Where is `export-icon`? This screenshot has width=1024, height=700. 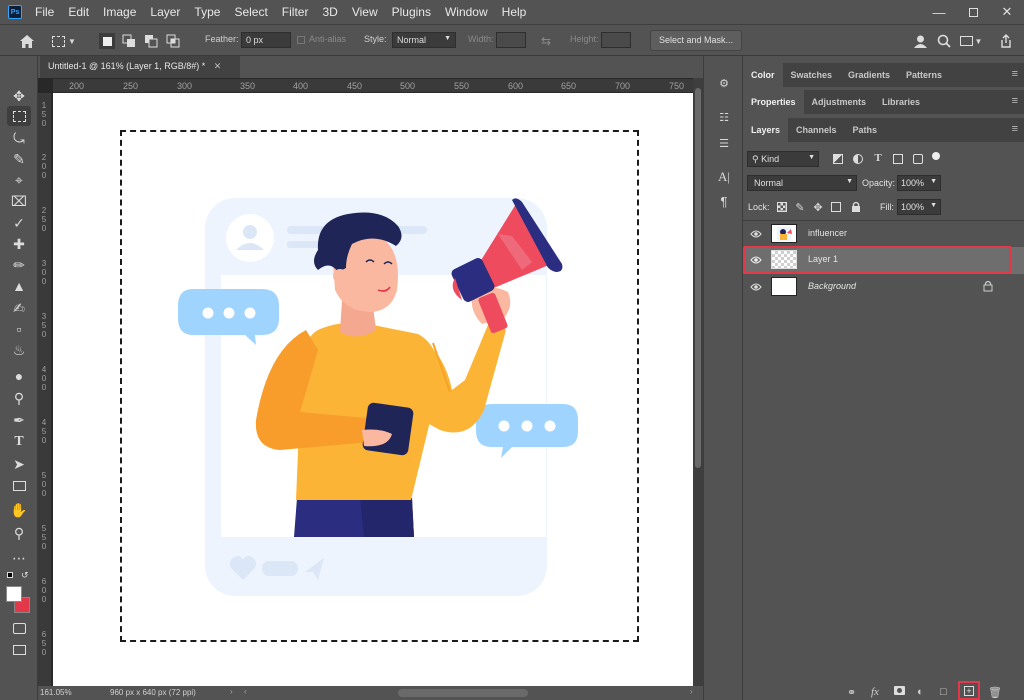
export-icon is located at coordinates (1006, 41).